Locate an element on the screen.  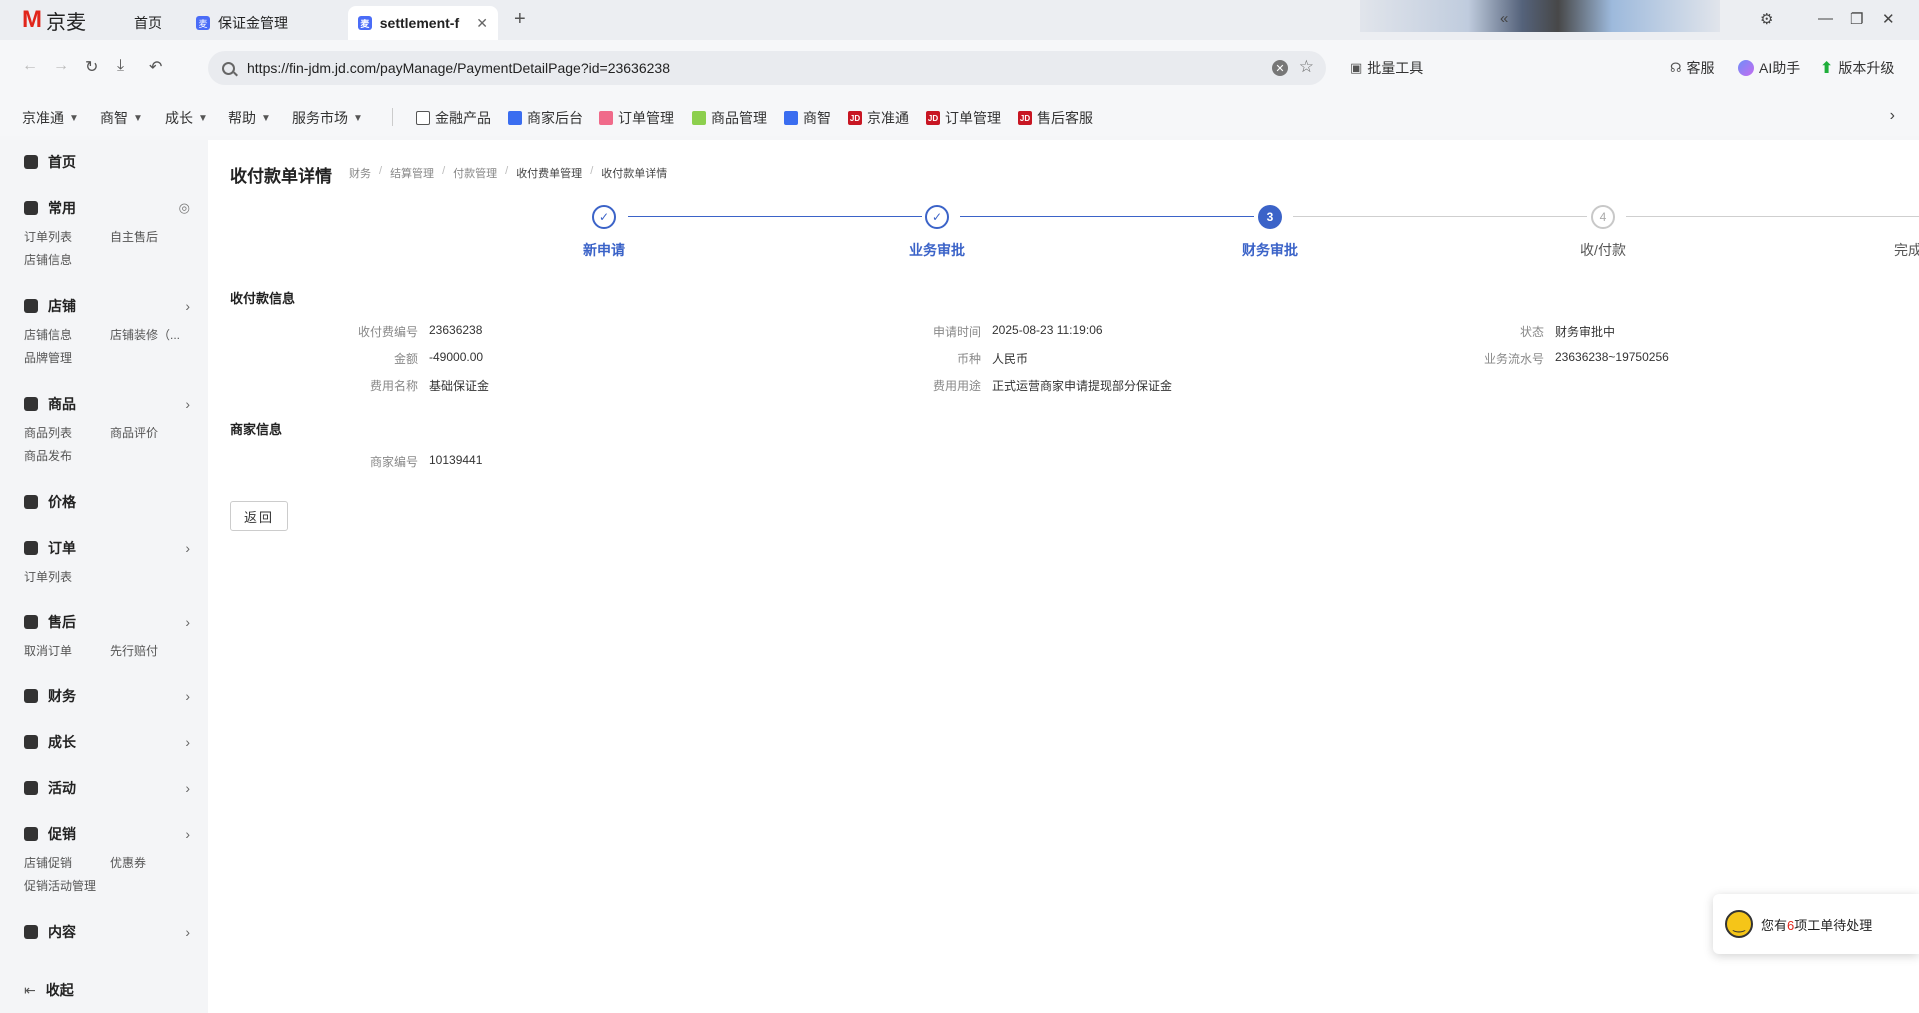
bookmark-label: 京准通 is located at coordinates (888, 118).